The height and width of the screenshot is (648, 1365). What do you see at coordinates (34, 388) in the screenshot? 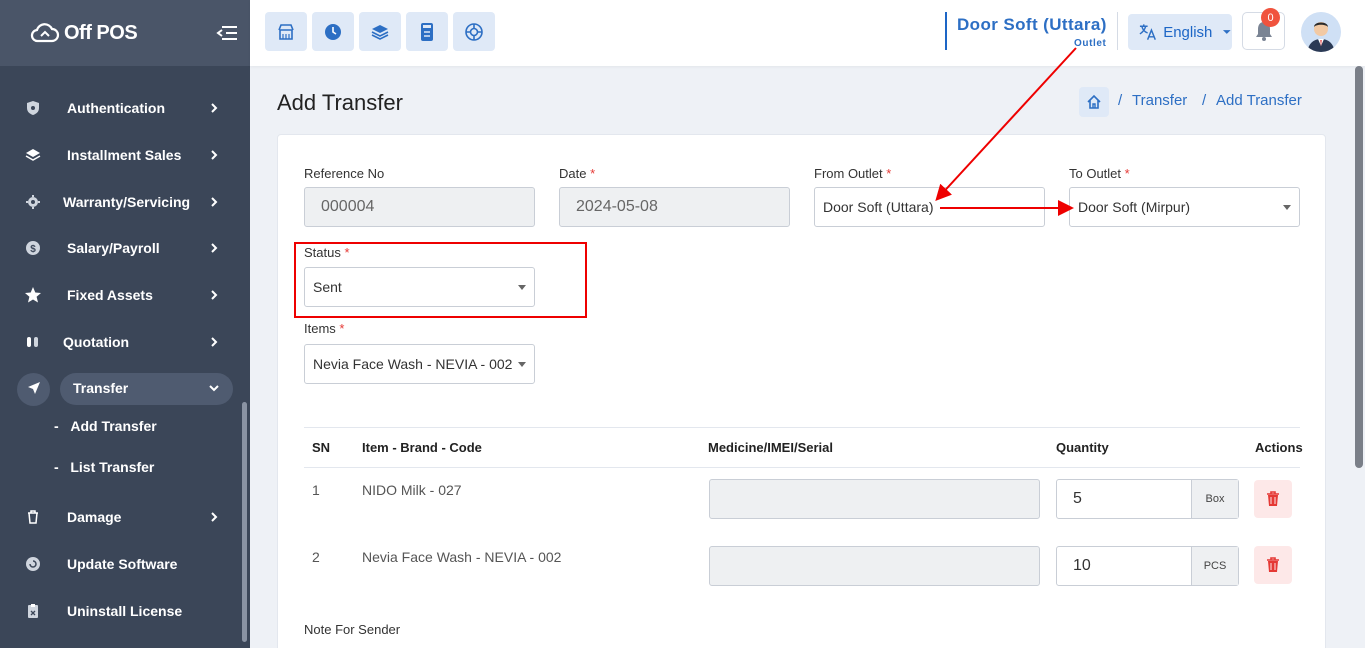
I see `send-icon` at bounding box center [34, 388].